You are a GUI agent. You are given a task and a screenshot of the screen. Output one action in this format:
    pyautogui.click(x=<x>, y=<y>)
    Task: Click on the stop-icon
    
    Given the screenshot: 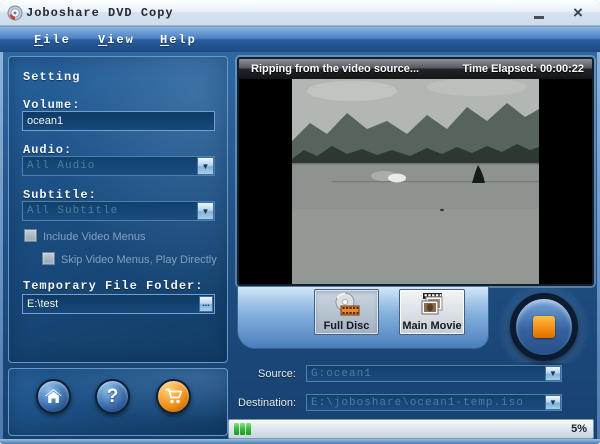 What is the action you would take?
    pyautogui.click(x=544, y=327)
    